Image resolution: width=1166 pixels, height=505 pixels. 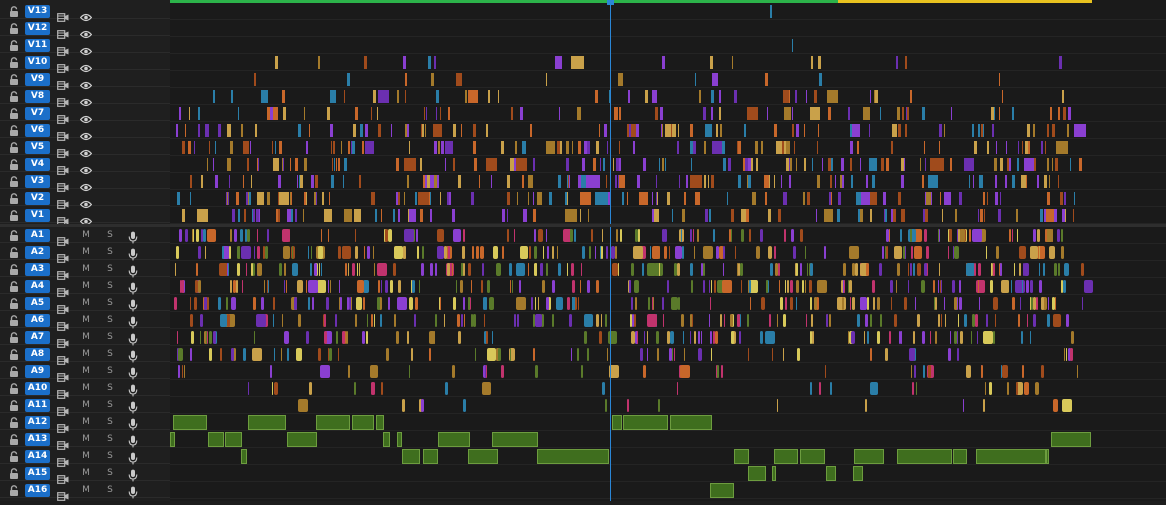 I want to click on track-name-badge: A6, so click(x=37, y=320).